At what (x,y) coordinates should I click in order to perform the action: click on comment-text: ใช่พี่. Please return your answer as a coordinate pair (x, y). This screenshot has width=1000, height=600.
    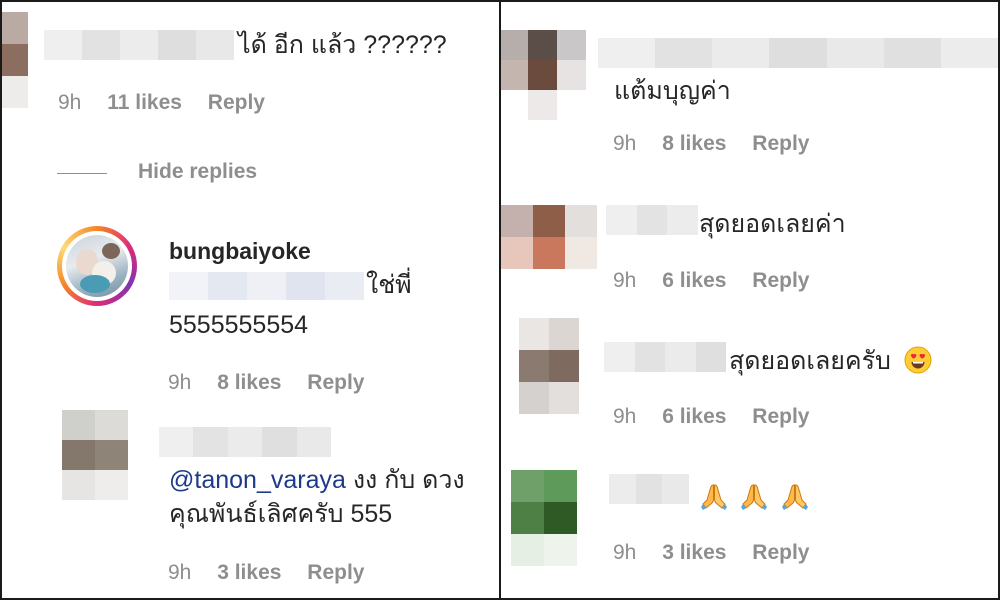
    Looking at the image, I should click on (389, 285).